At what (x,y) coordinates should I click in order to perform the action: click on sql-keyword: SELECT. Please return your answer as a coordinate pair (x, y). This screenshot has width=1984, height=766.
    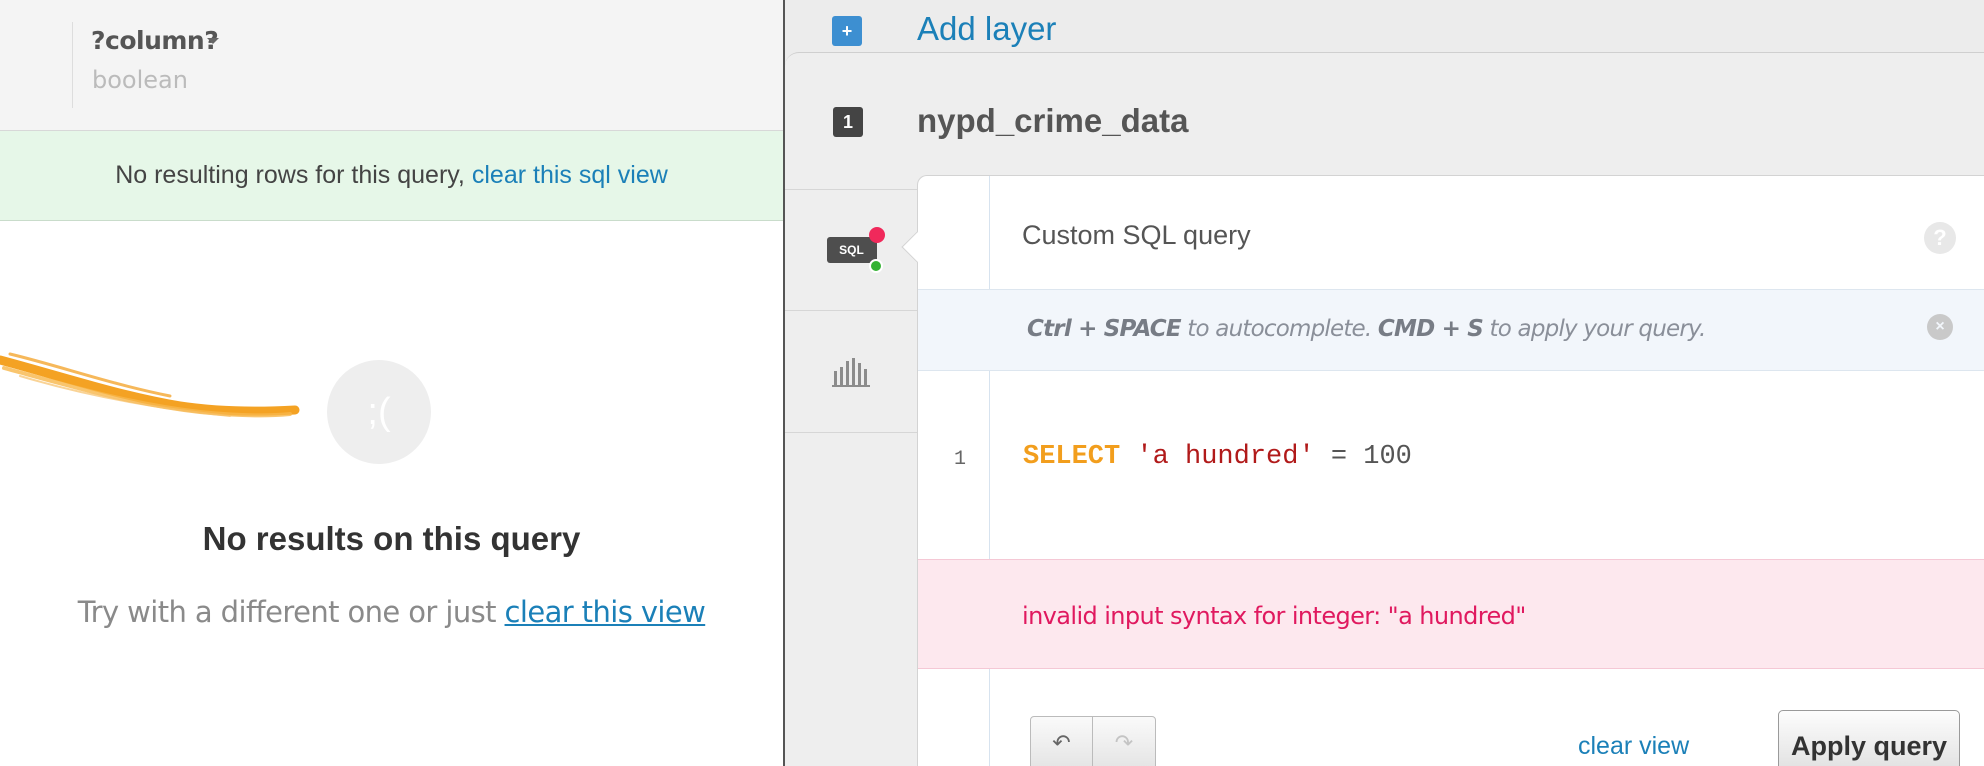
    Looking at the image, I should click on (1072, 457).